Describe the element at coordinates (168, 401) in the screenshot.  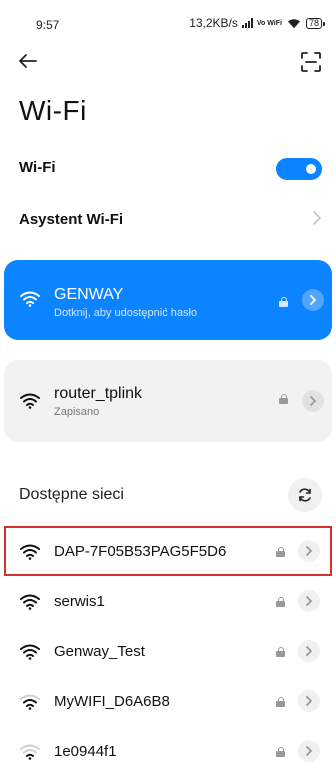
I see `saved-network-card: router_tplink Zapisano` at that location.